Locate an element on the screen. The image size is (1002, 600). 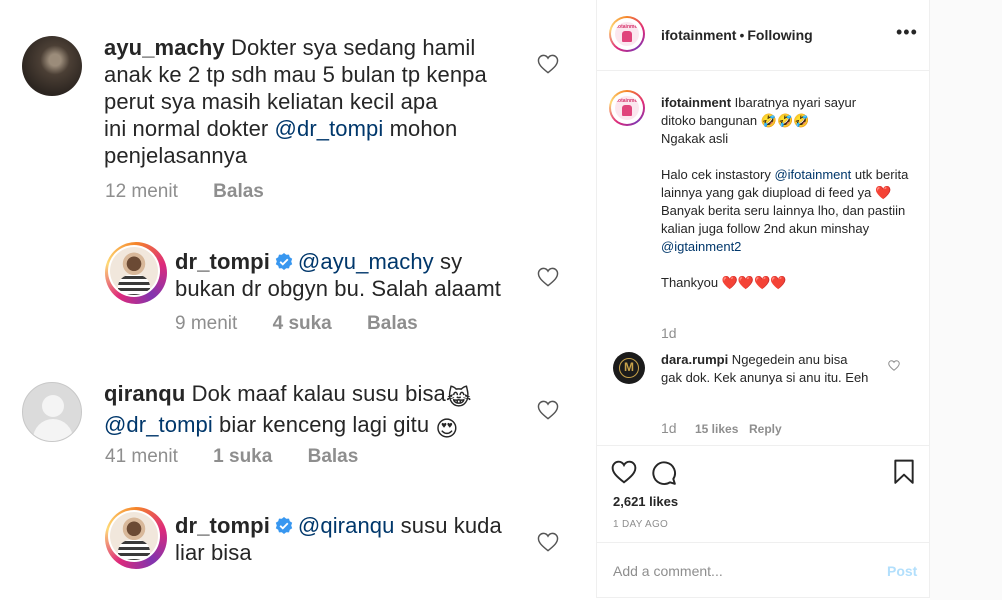
comment-text: sy is located at coordinates (448, 261).